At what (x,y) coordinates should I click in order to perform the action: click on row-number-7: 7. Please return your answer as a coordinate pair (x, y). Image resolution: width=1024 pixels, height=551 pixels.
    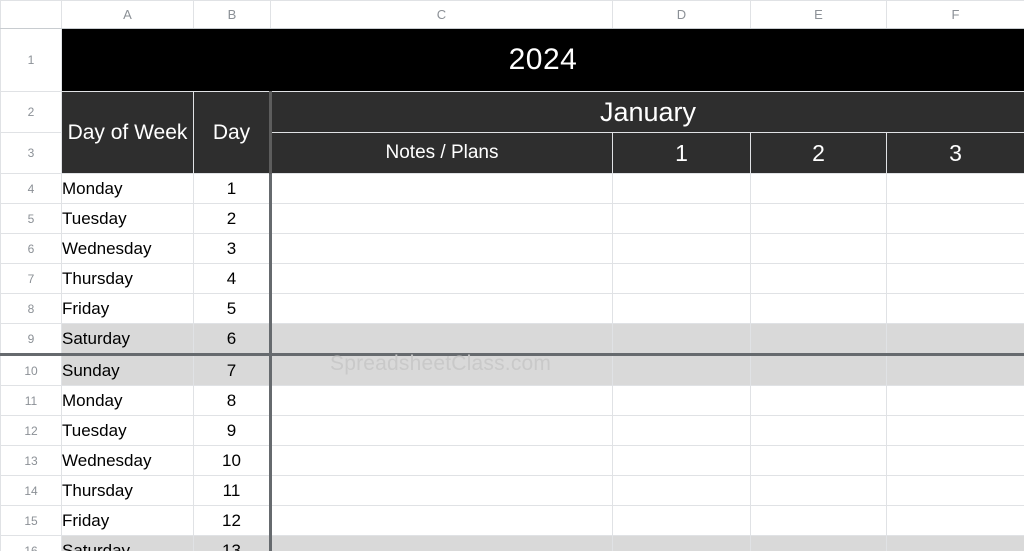
    Looking at the image, I should click on (31, 278).